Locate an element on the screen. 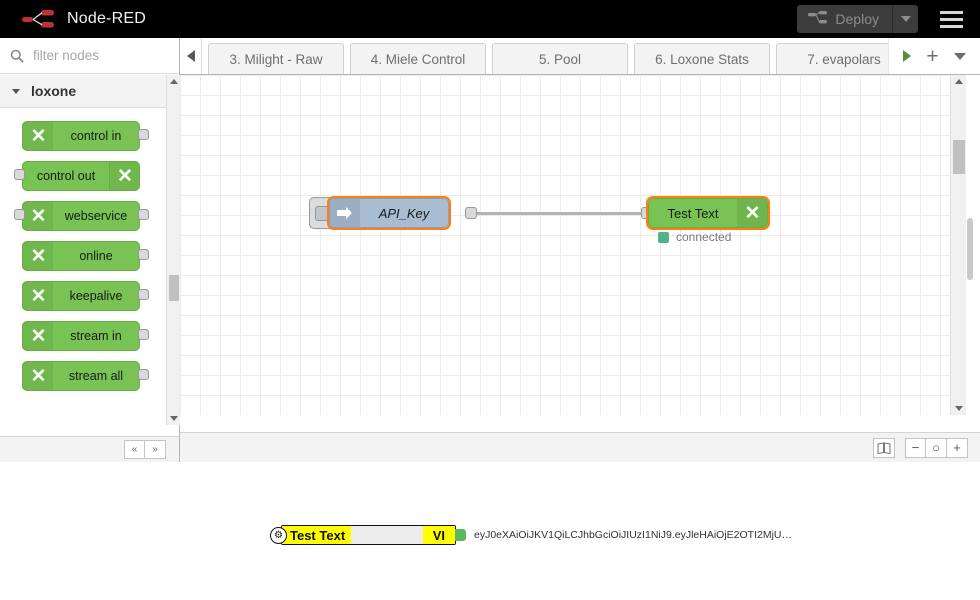 The image size is (980, 600). palette-node-webservice: ✕ webservice is located at coordinates (81, 216).